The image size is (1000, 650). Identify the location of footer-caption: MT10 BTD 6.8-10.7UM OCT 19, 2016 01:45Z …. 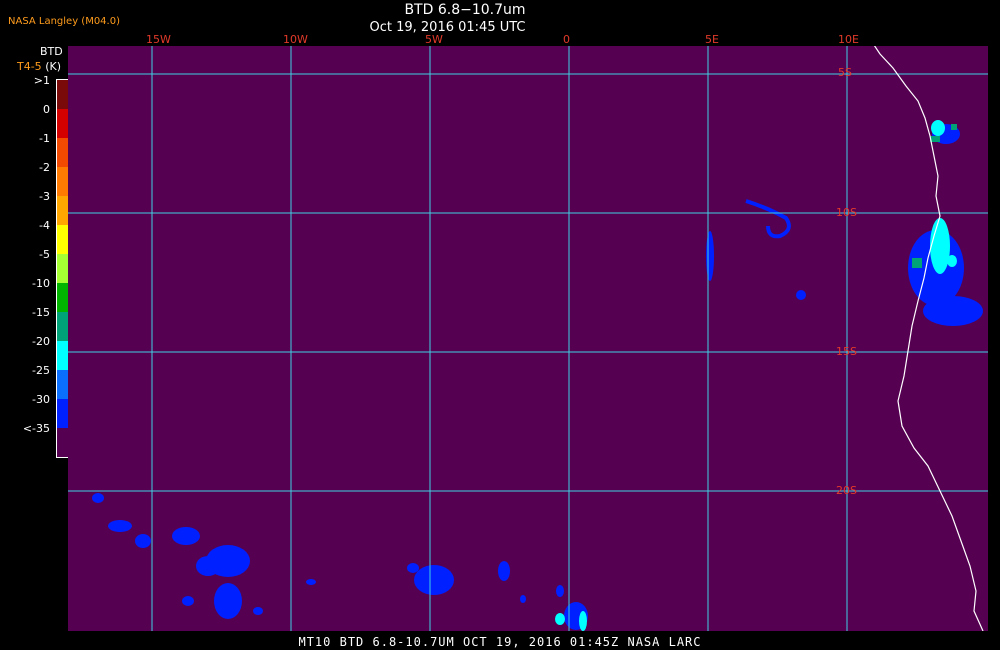
(500, 642).